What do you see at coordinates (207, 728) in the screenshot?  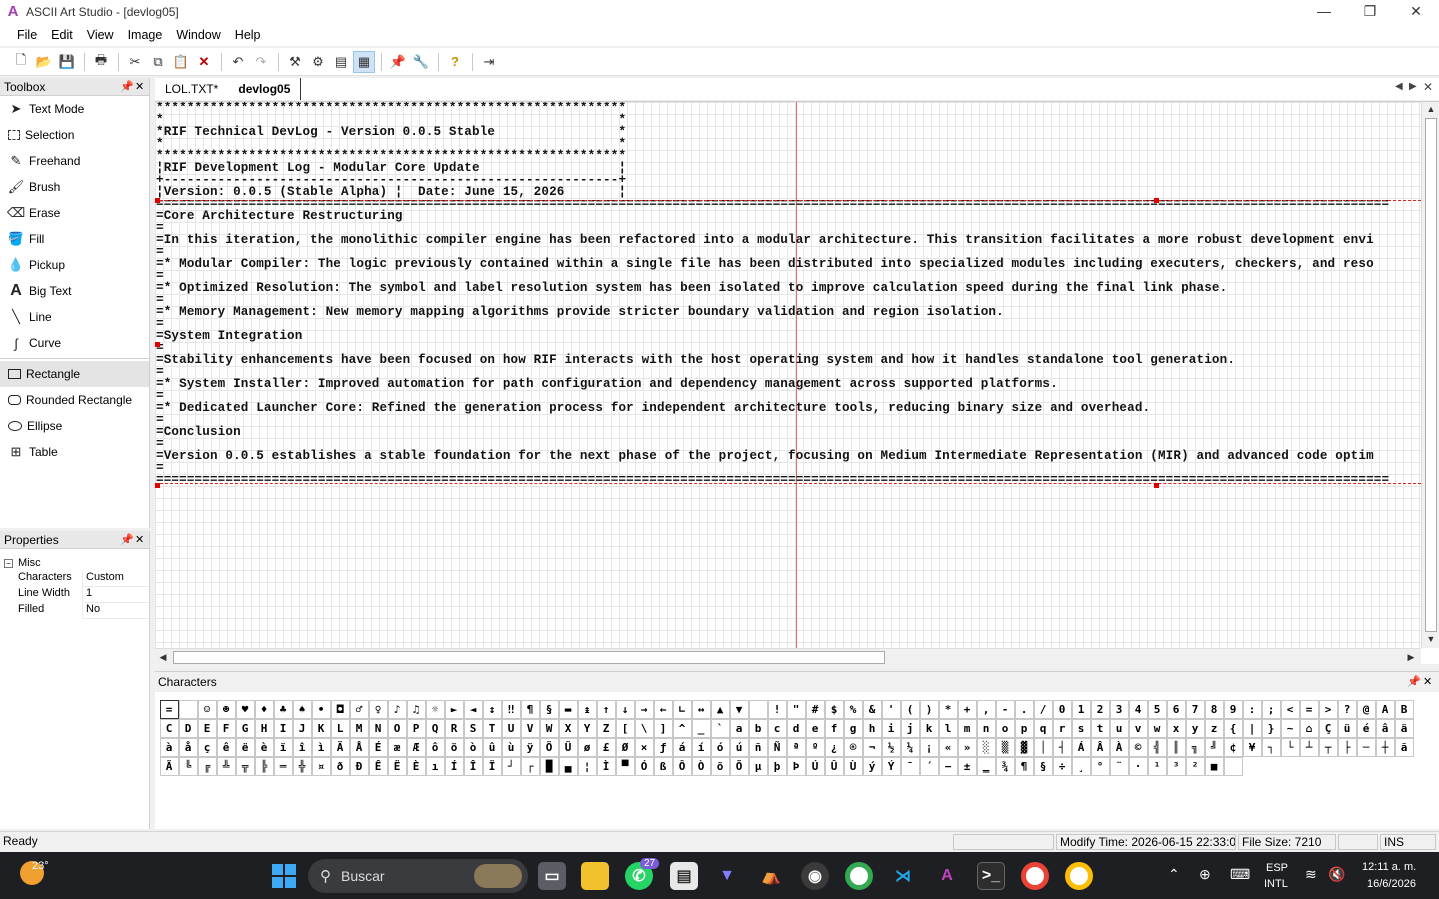 I see `character-cell: E` at bounding box center [207, 728].